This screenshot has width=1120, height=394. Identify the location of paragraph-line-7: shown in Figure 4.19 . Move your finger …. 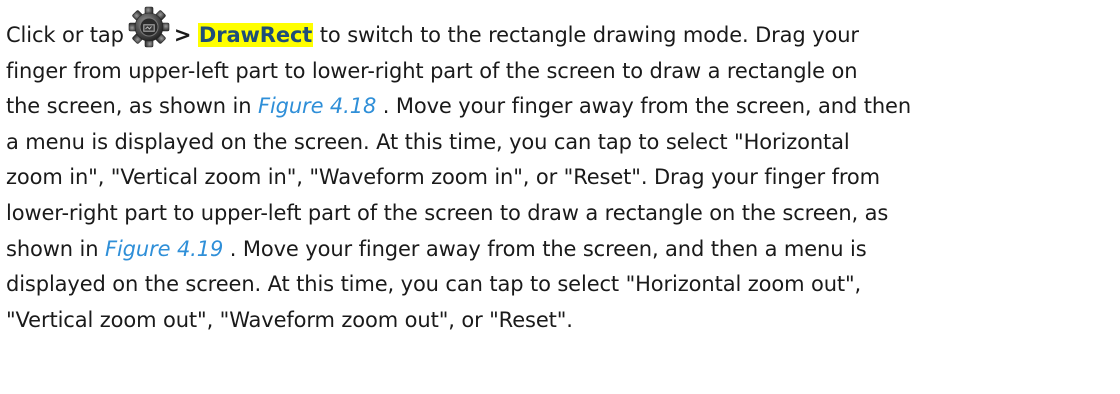
(560, 250).